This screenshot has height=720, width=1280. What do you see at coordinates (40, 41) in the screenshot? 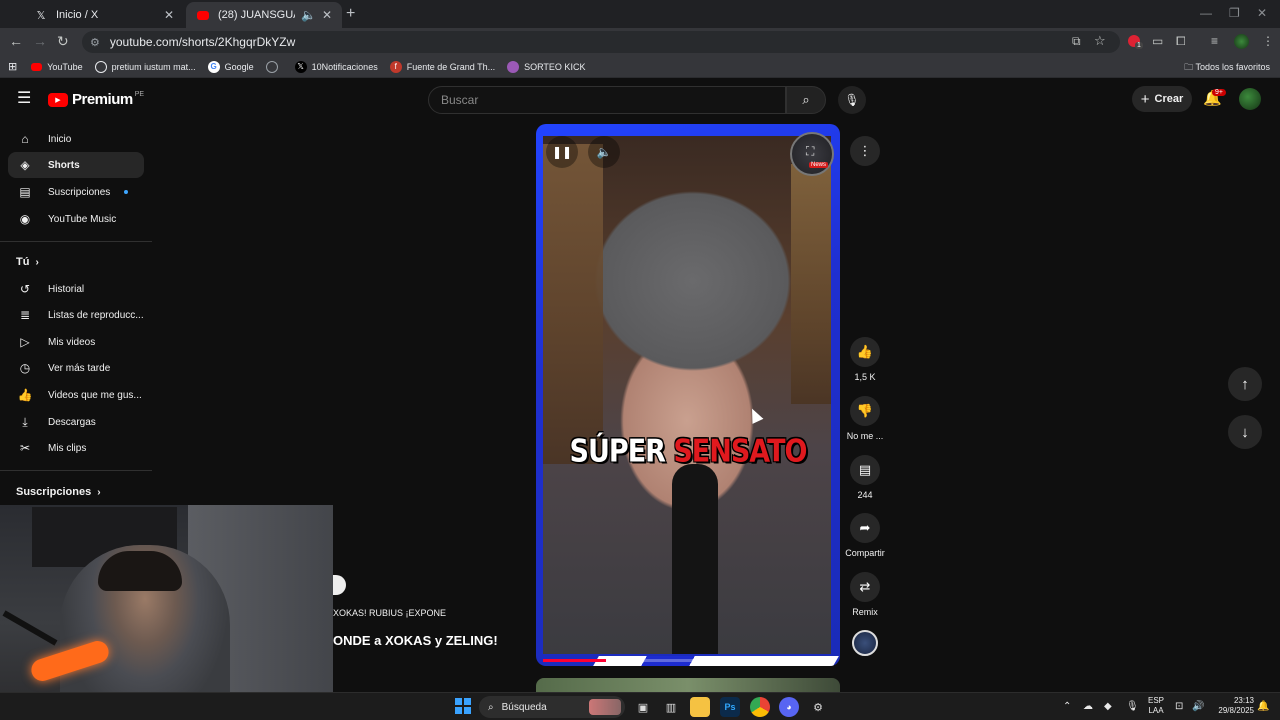
I see `forward-arrow-icon: →` at bounding box center [40, 41].